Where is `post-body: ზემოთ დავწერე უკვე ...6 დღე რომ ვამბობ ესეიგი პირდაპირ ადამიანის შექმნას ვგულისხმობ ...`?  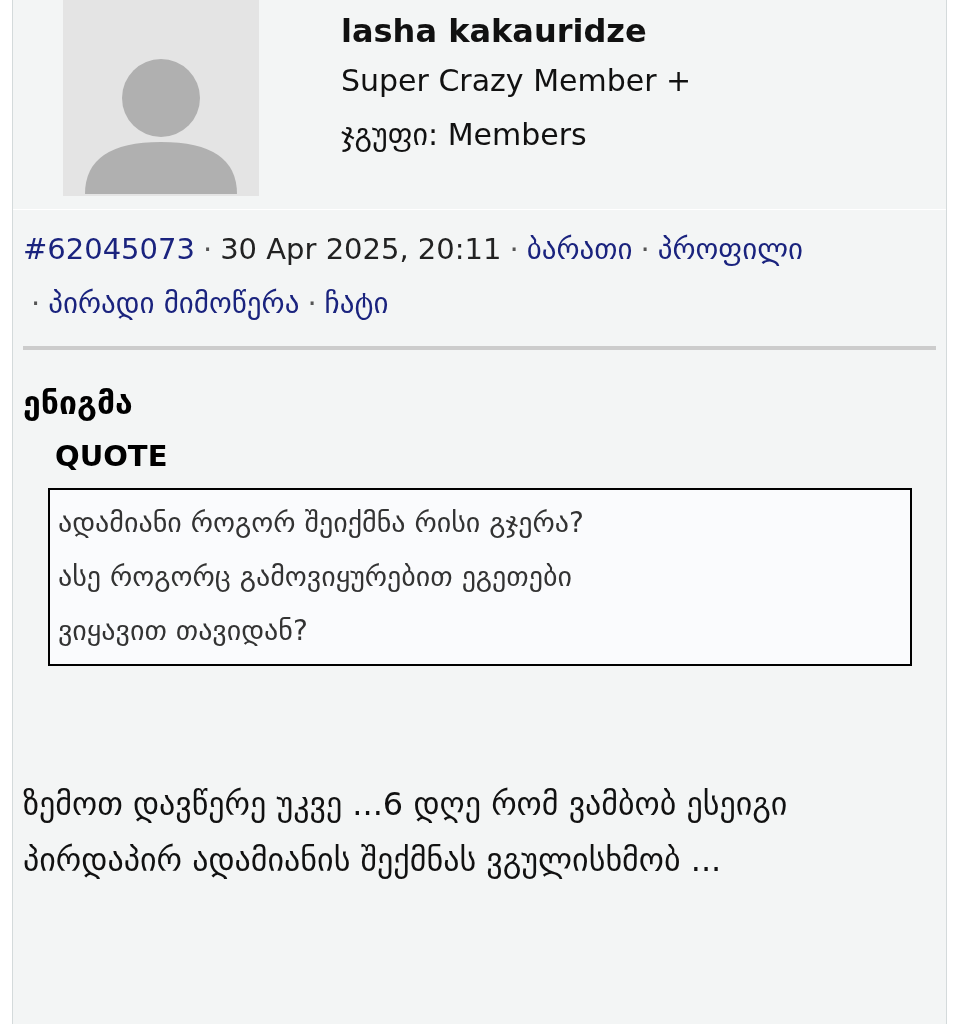
post-body: ზემოთ დავწერე უკვე ...6 დღე რომ ვამბობ ესეიგი პირდაპირ ადამიანის შექმნას ვგულისხმობ ... is located at coordinates (406, 832).